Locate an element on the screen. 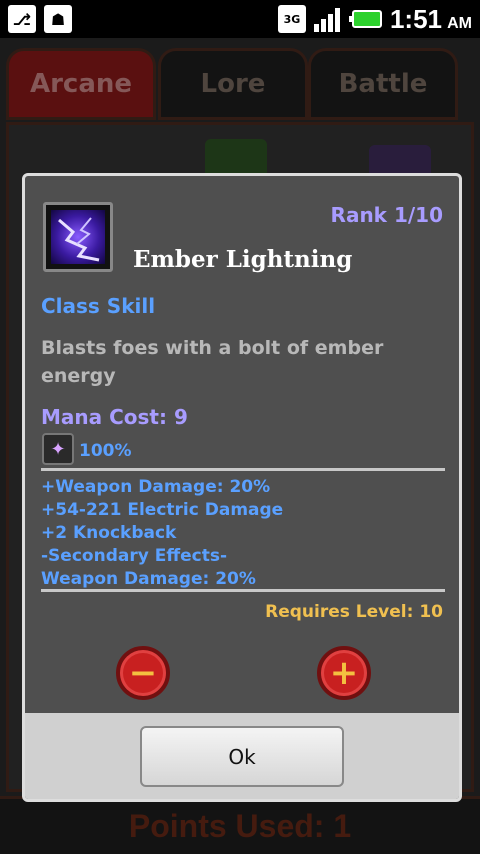 The height and width of the screenshot is (854, 480). plus-icon: + is located at coordinates (344, 673).